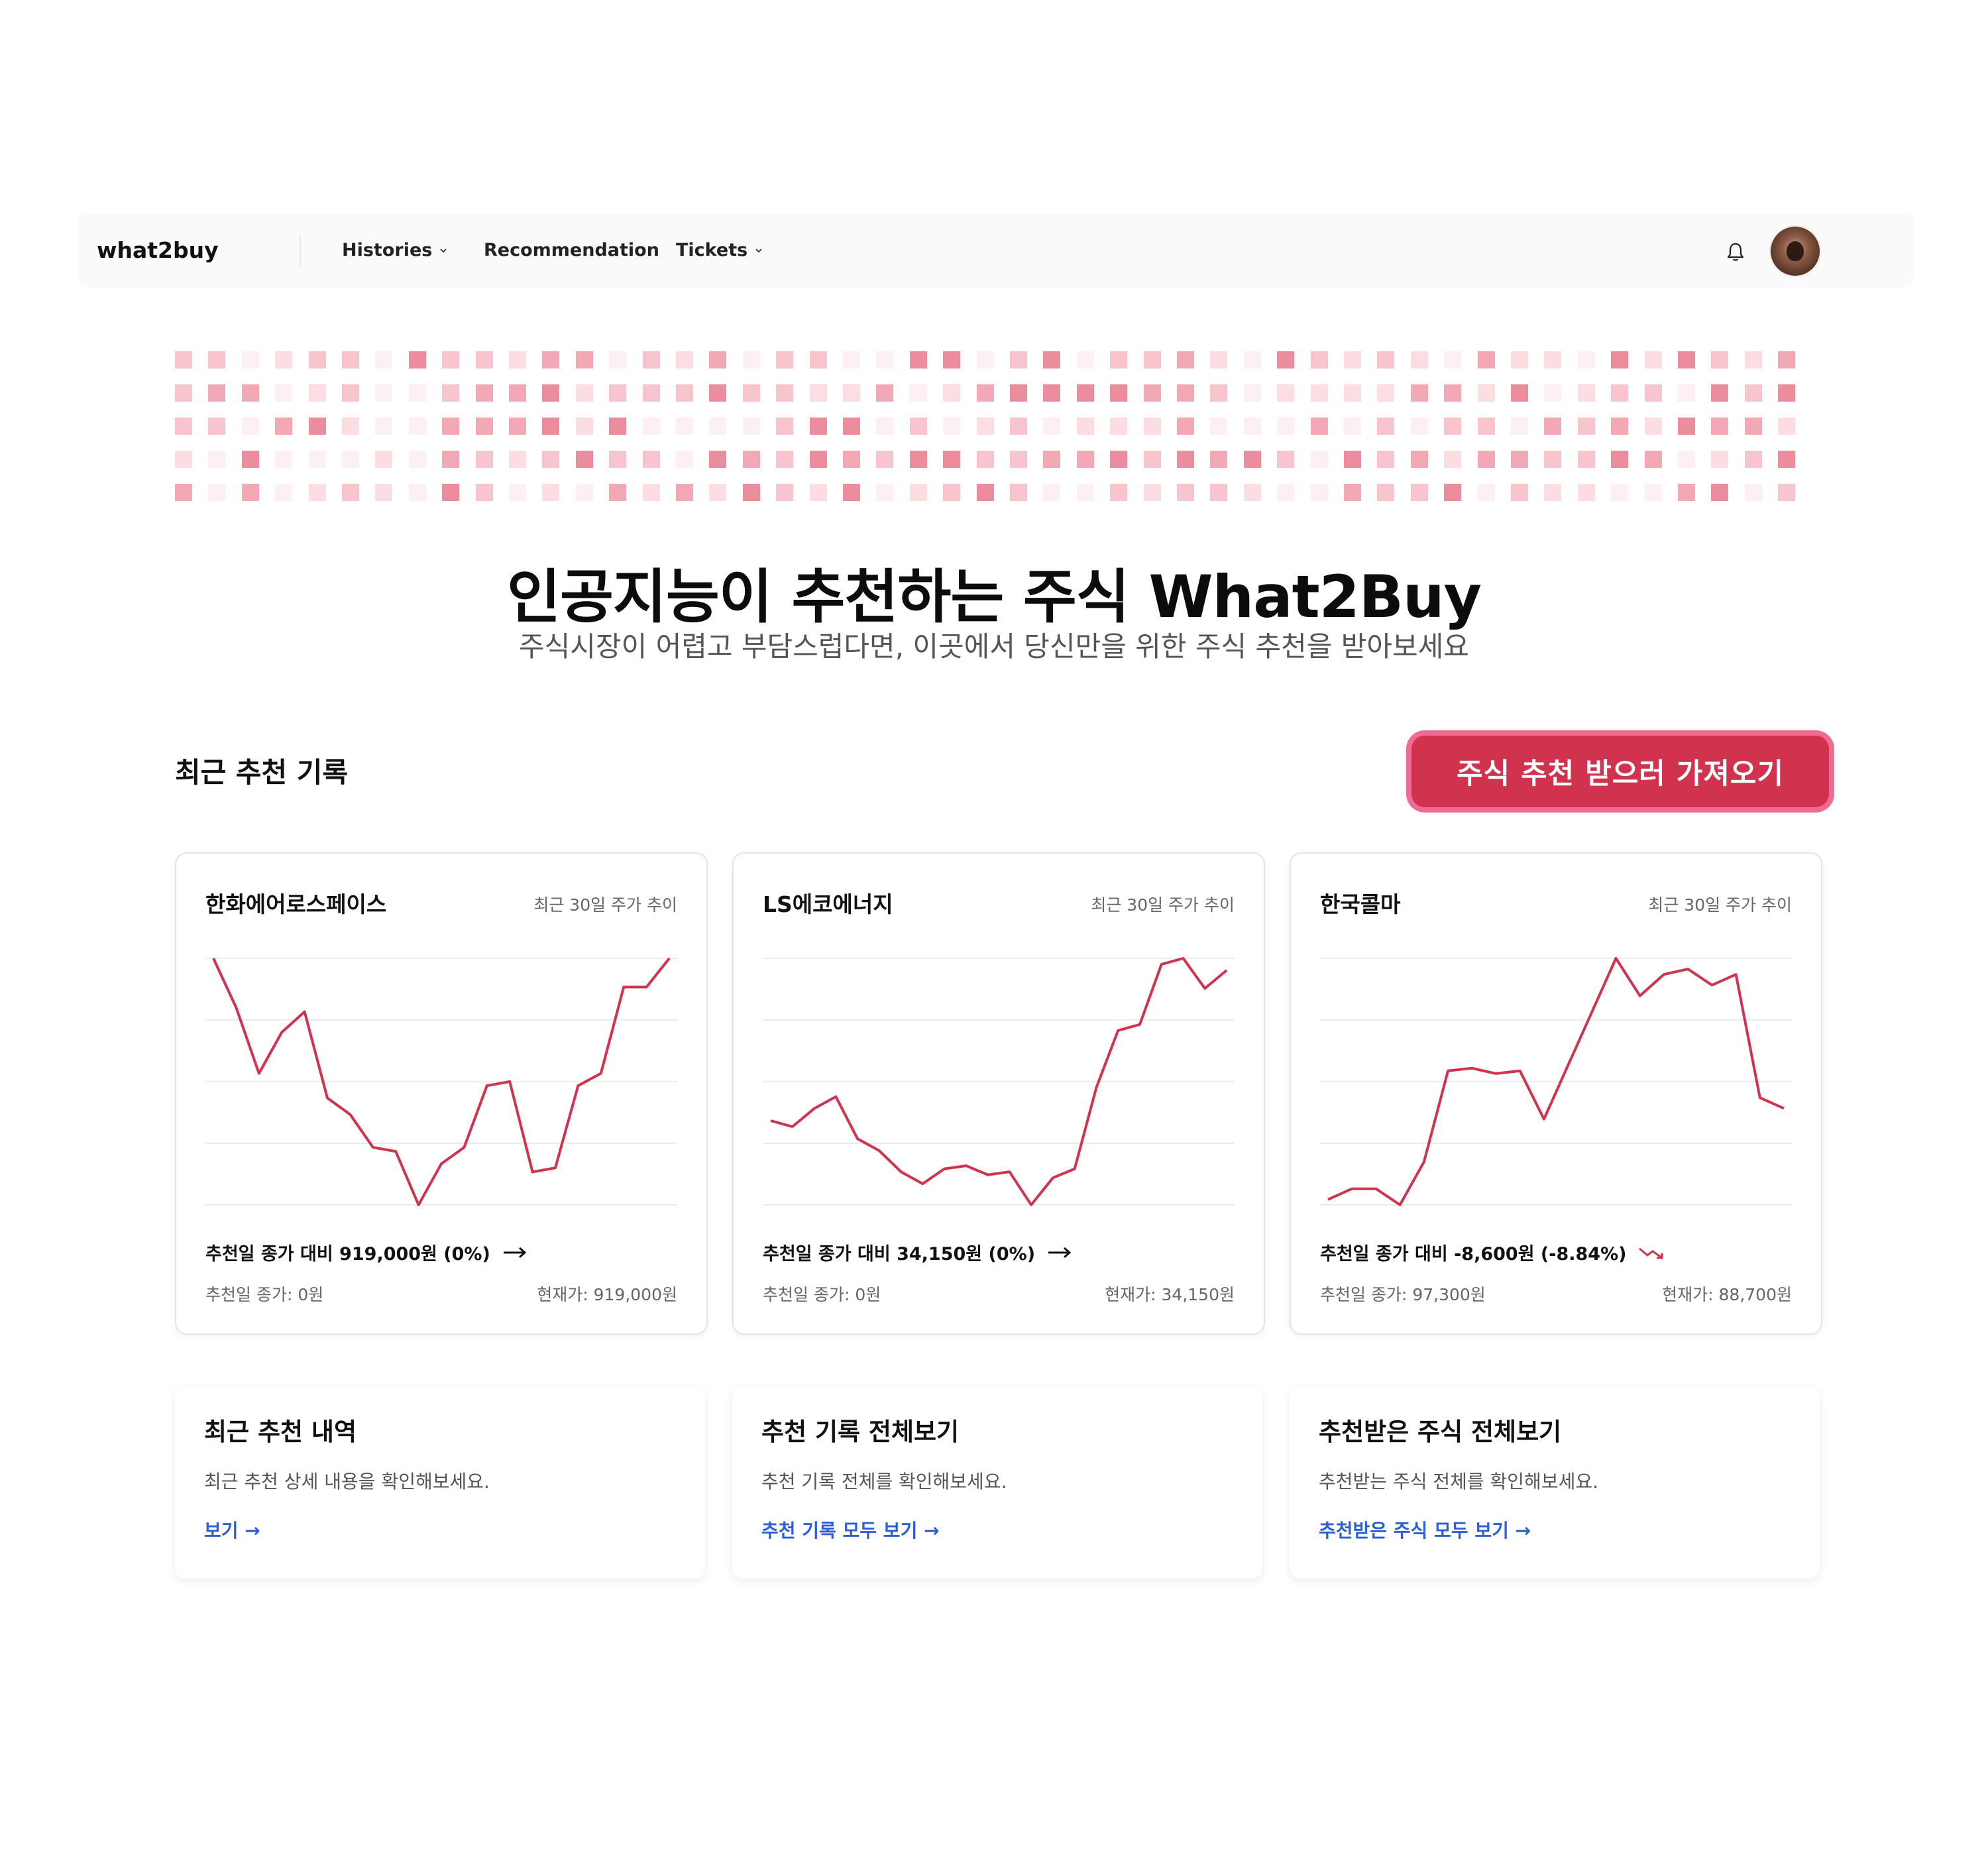 The height and width of the screenshot is (1857, 1988). I want to click on nav-recommendation: Recommendation, so click(571, 250).